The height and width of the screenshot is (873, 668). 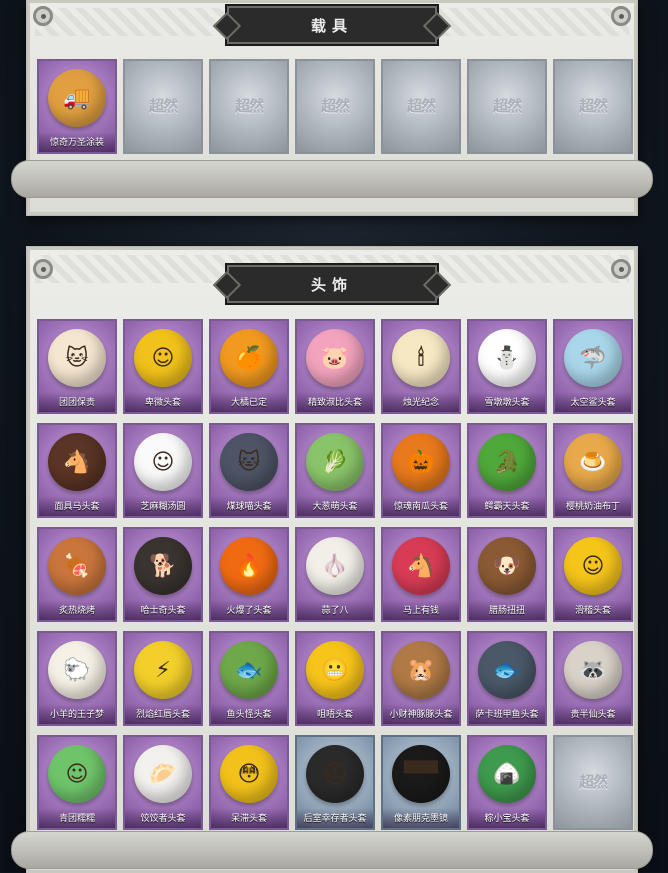 I want to click on item-card: 🦝 贵半仙头套, so click(x=593, y=678).